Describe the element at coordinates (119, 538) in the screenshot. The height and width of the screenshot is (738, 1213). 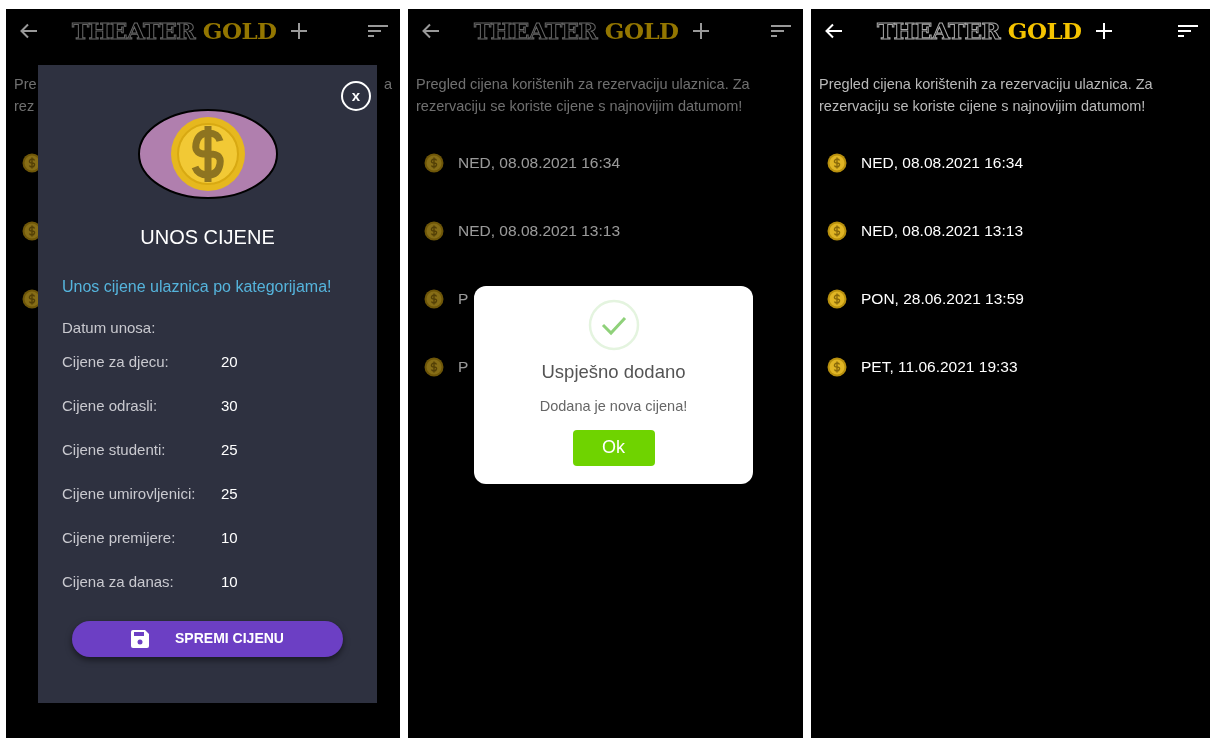
I see `field-label: Cijene premijere:` at that location.